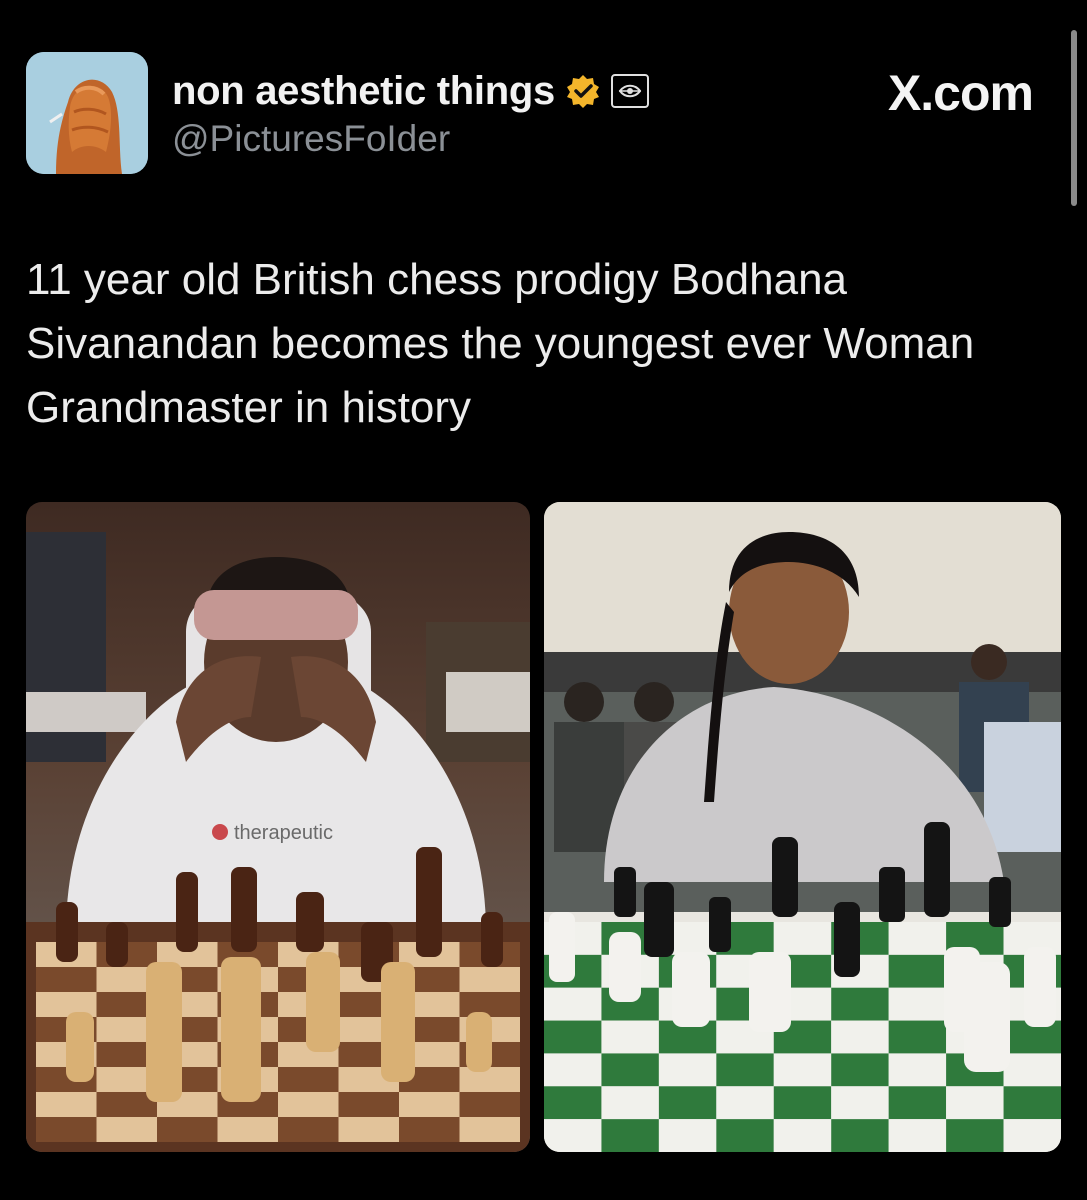  What do you see at coordinates (629, 91) in the screenshot?
I see `affiliation-badge-icon` at bounding box center [629, 91].